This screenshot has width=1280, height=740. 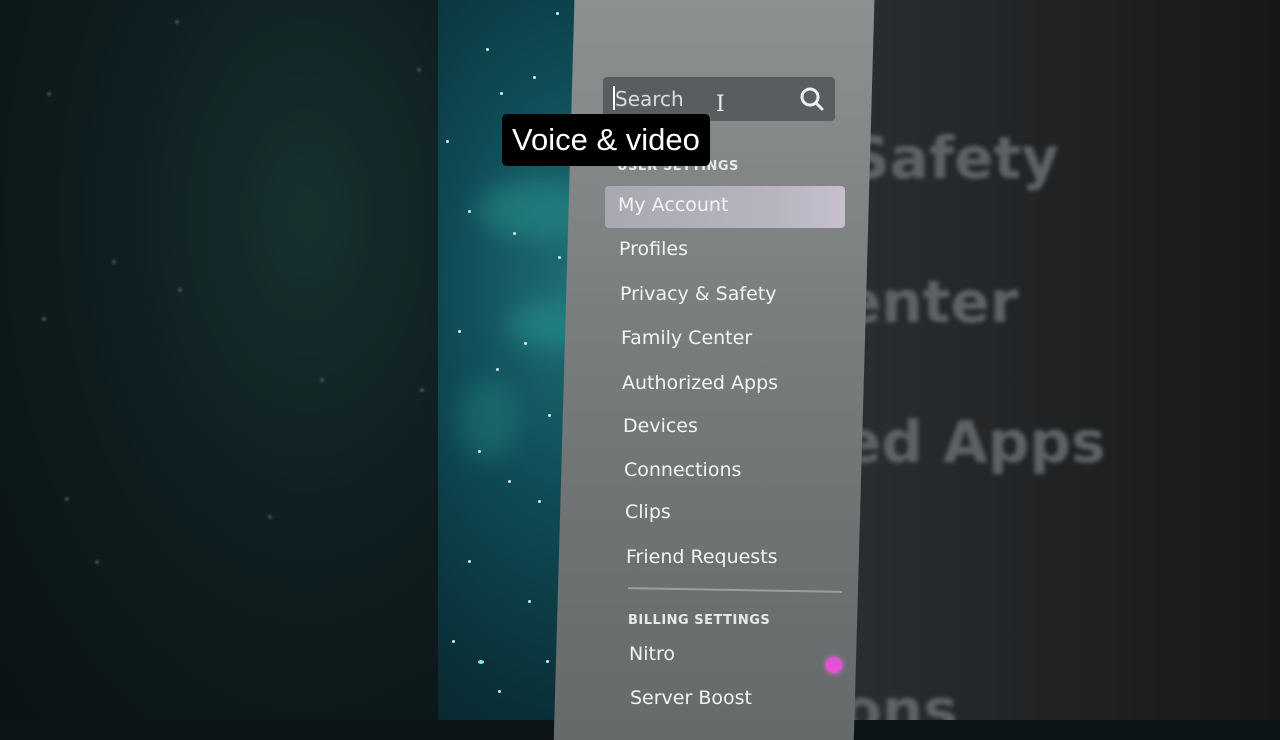 I want to click on search-placeholder: Search, so click(x=649, y=99).